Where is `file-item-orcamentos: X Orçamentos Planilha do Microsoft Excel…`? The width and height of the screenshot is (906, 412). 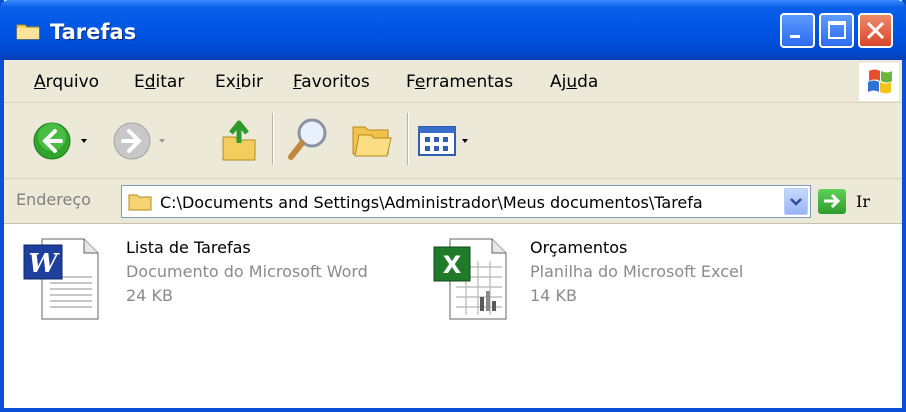
file-item-orcamentos: X Orçamentos Planilha do Microsoft Excel… is located at coordinates (630, 282).